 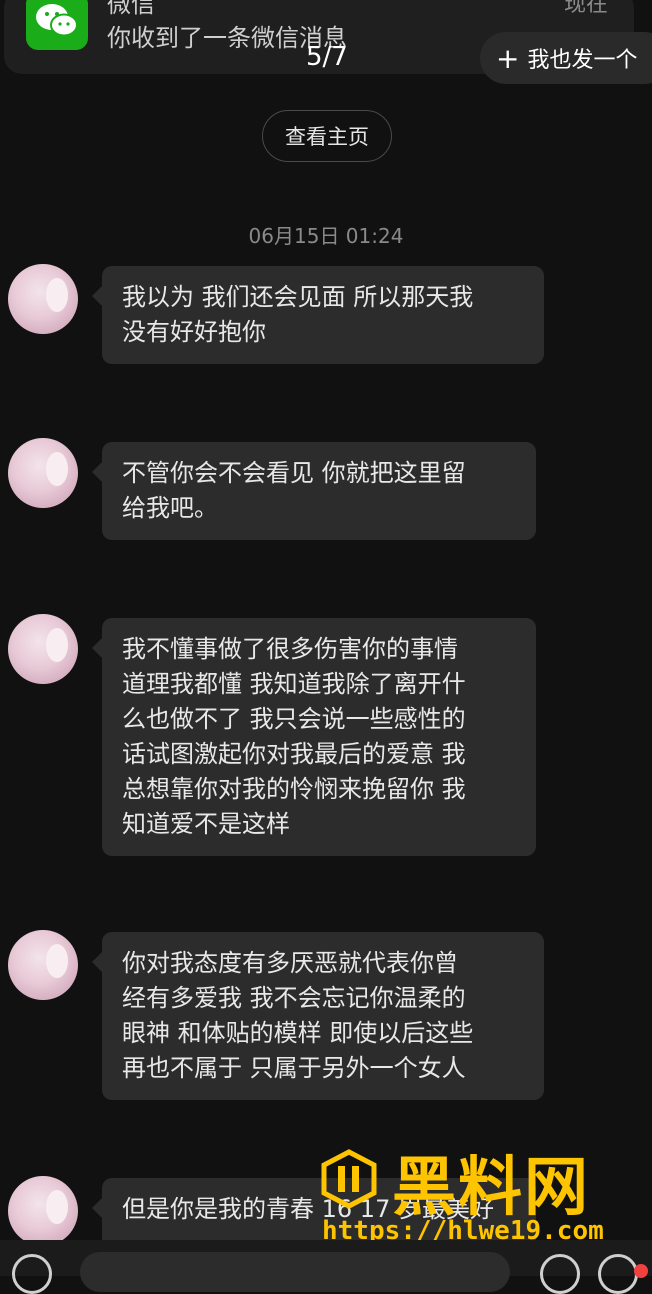 I want to click on message-bubble: 不管你会不会看见 你就把这里留 给我吧。, so click(x=314, y=491).